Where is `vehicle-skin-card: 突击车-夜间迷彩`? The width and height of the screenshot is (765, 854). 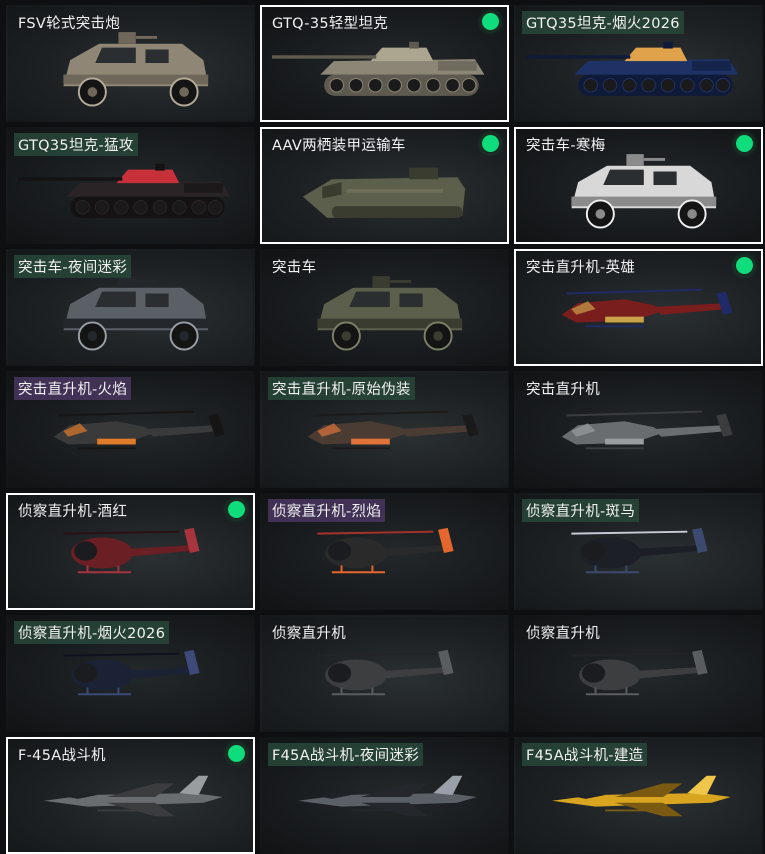
vehicle-skin-card: 突击车-夜间迷彩 is located at coordinates (130, 307).